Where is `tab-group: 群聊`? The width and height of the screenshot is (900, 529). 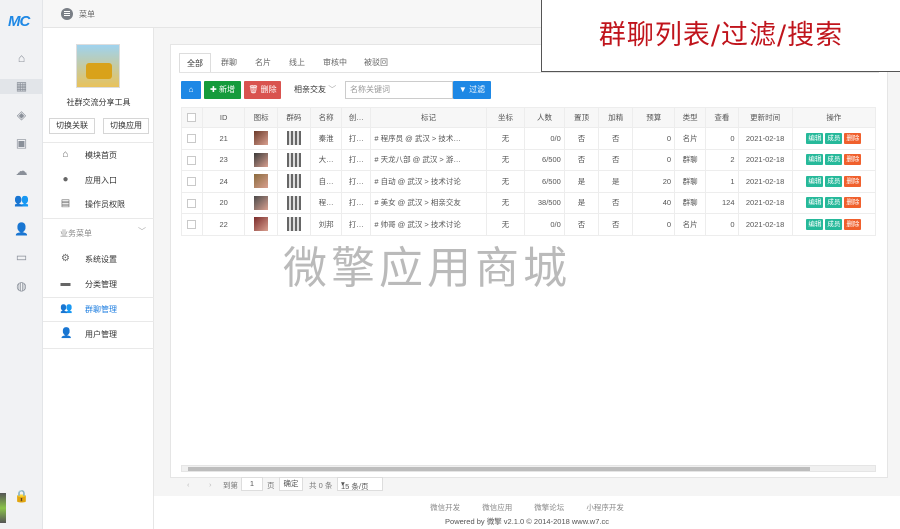
tab-group: 群聊 is located at coordinates (229, 63).